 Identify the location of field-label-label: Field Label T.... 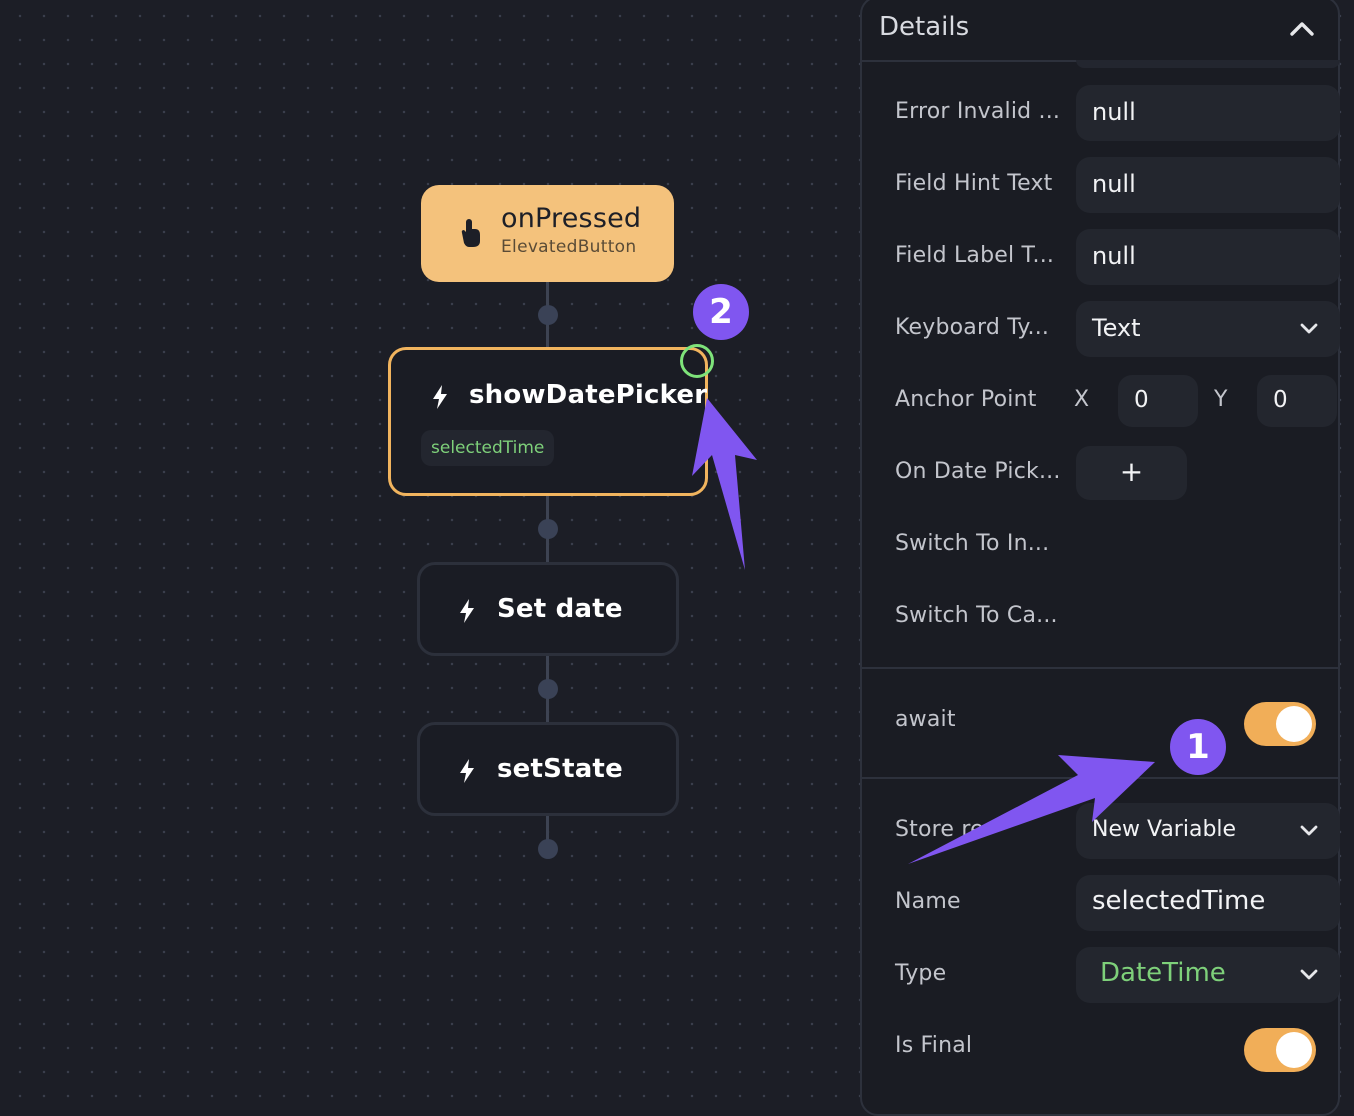
(975, 255).